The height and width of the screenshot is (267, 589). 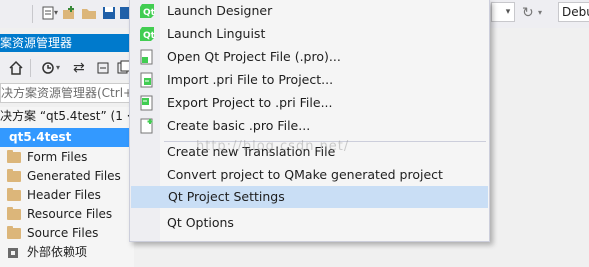 I want to click on tree-item-external-dependencies: 外部依赖项, so click(x=67, y=252).